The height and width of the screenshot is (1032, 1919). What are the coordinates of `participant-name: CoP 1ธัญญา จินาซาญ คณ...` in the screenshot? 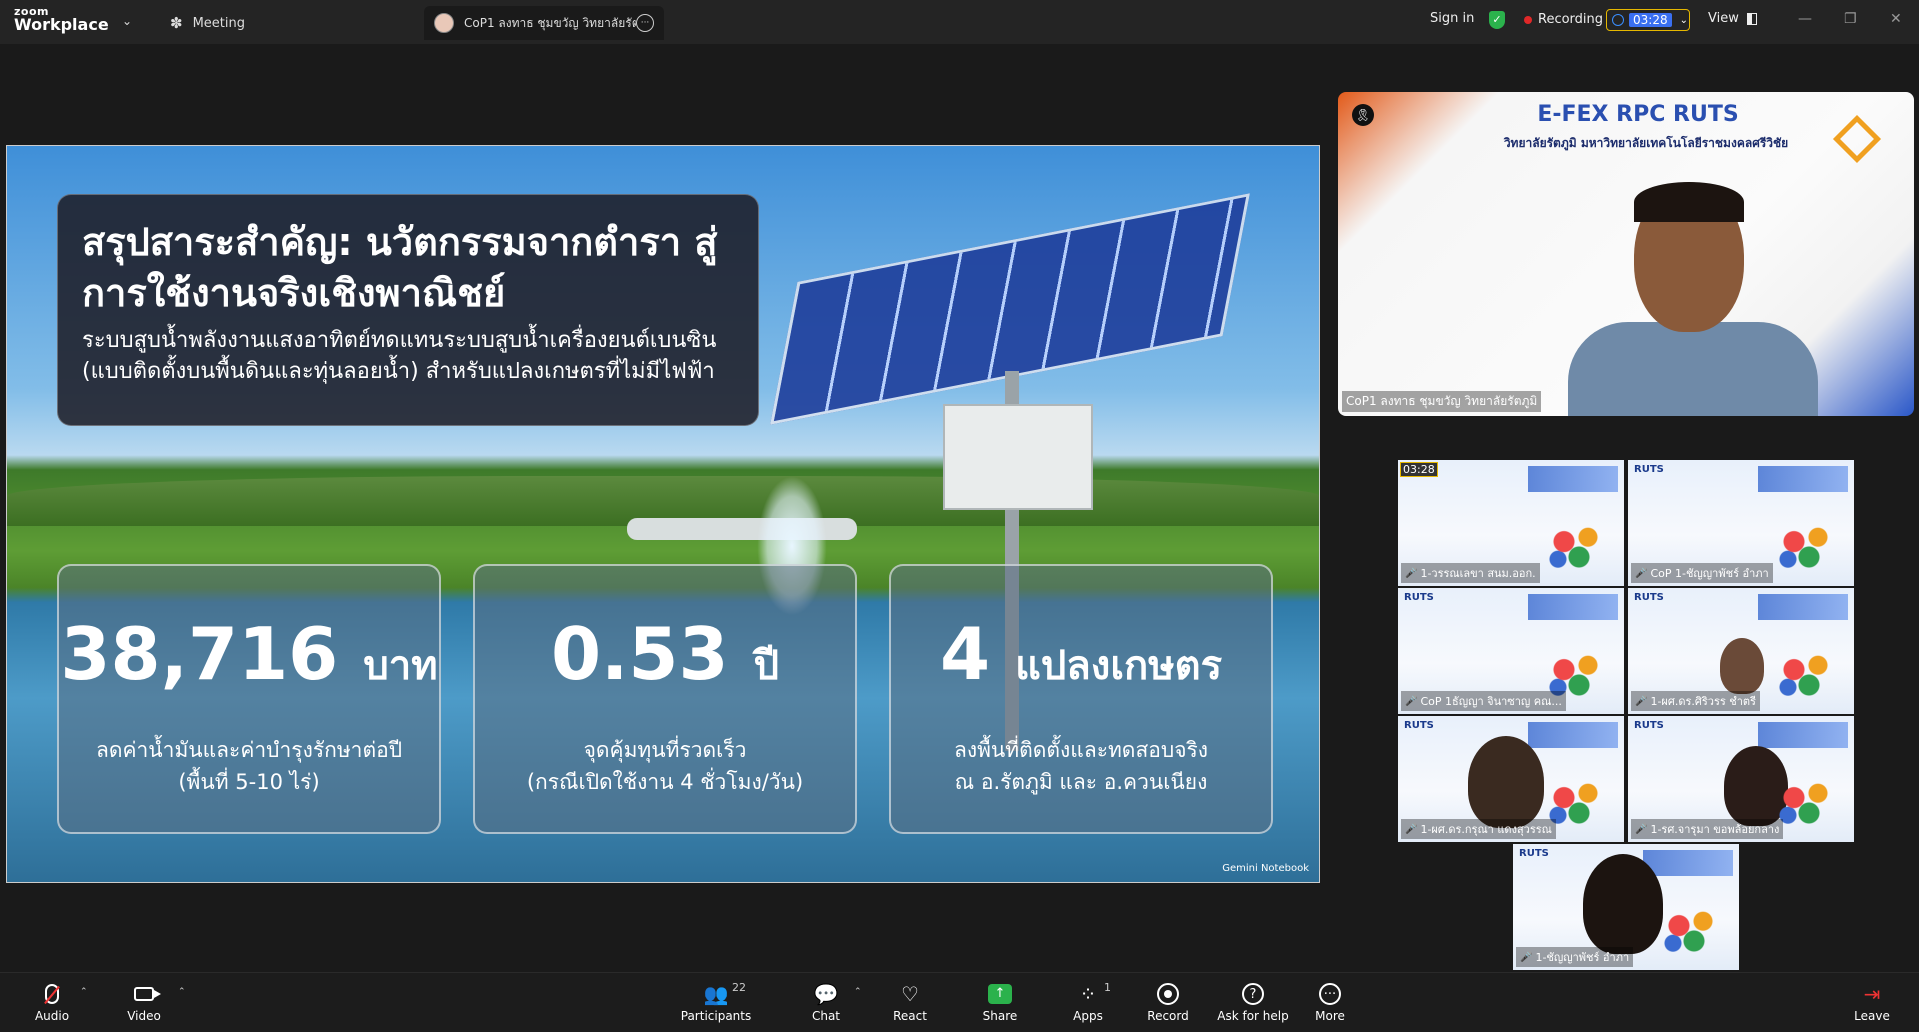 It's located at (1491, 701).